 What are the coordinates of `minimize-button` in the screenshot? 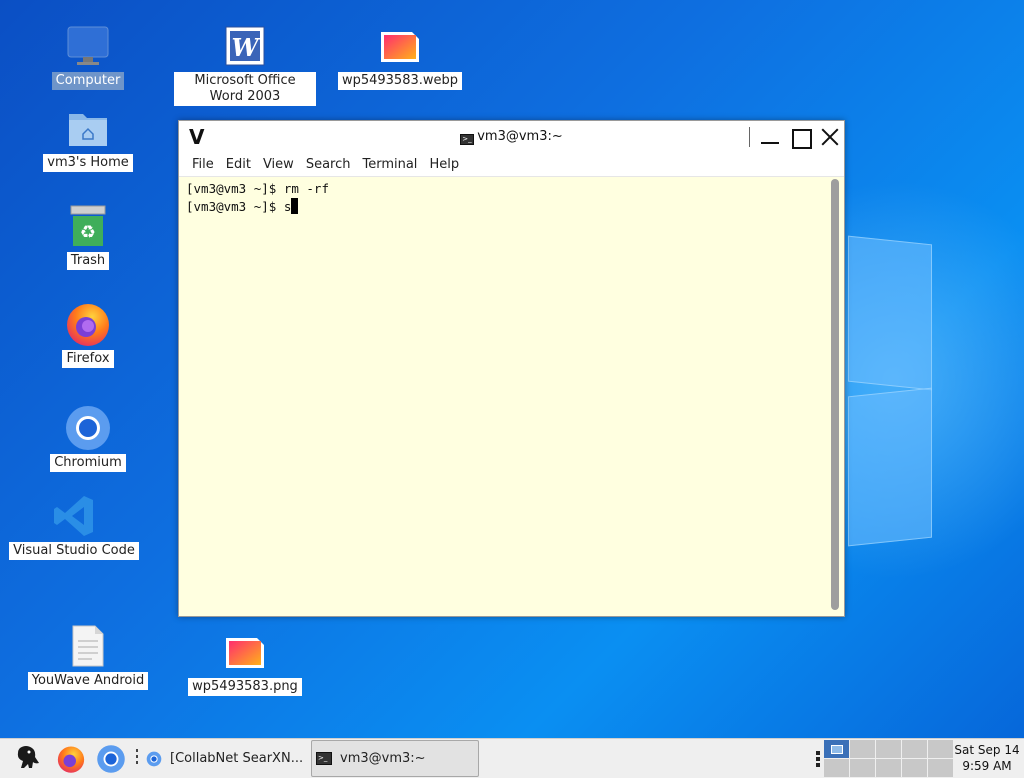 It's located at (770, 137).